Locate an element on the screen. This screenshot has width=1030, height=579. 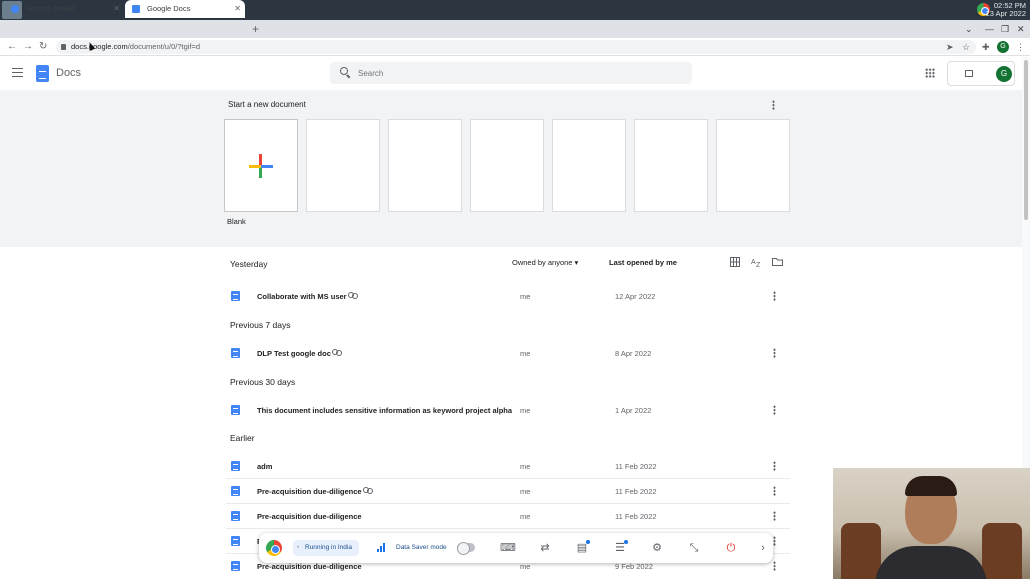
tab-access-denied: Access denied ✕ is located at coordinates (64, 9).